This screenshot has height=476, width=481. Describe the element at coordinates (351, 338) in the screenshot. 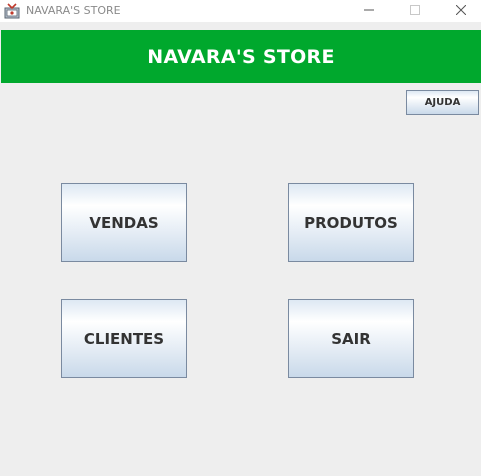

I see `exit-button: SAIR` at that location.